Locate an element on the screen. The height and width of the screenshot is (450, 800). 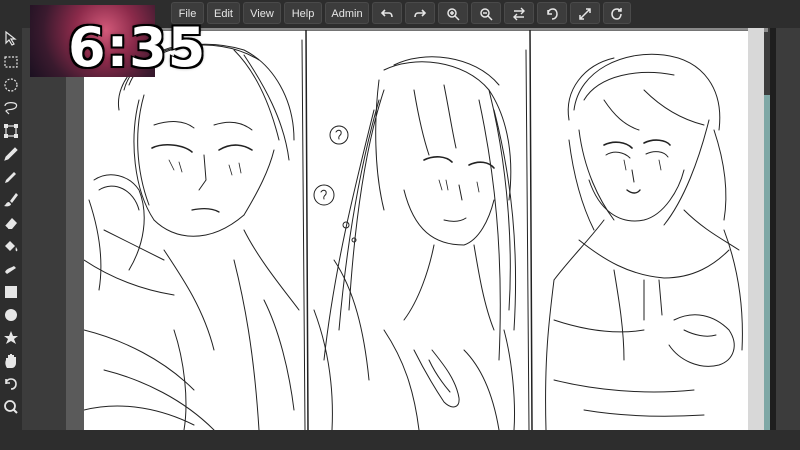
stream-timer: 6:35 is located at coordinates (137, 47).